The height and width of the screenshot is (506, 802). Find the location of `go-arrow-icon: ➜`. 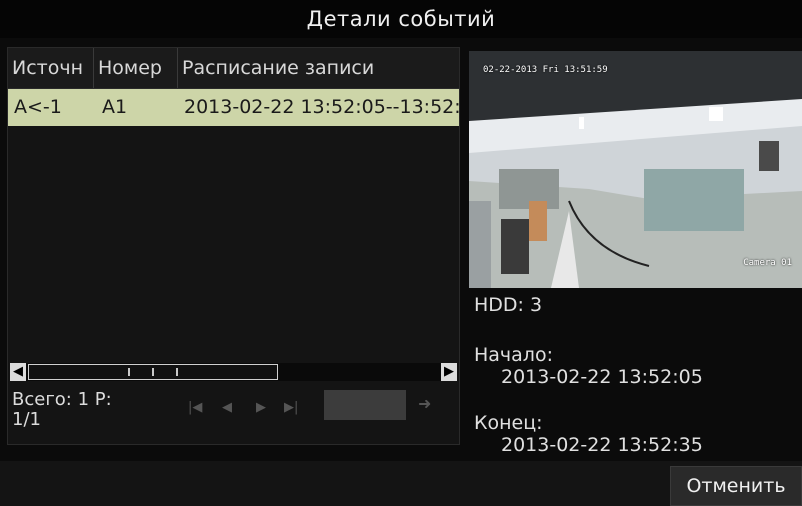

go-arrow-icon: ➜ is located at coordinates (424, 403).